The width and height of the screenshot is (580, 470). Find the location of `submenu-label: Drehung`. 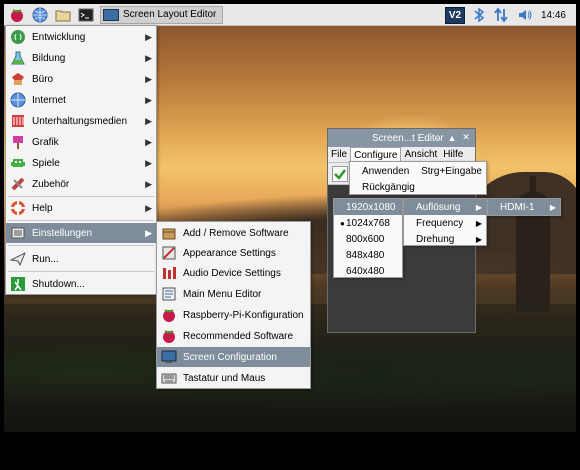

submenu-label: Drehung is located at coordinates (435, 239).